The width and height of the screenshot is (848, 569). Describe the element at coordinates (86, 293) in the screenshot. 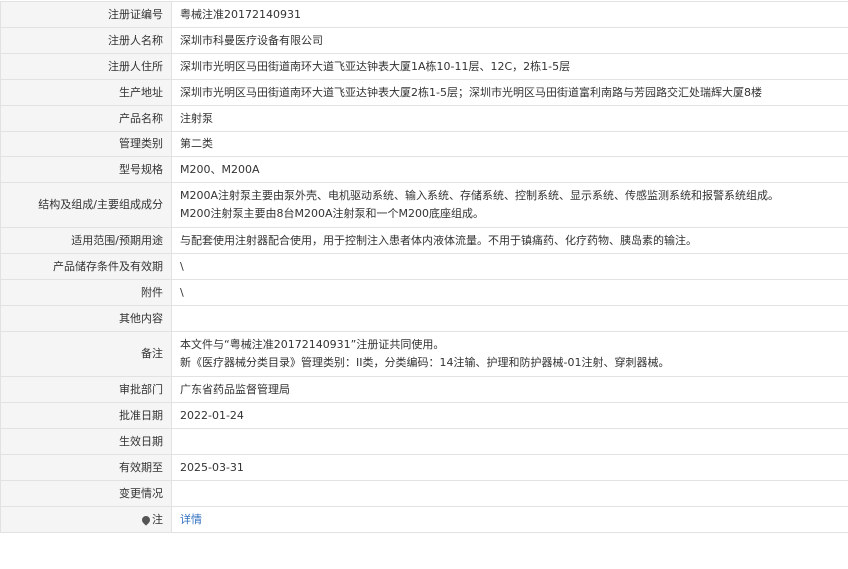

I see `row-label: 附件` at that location.